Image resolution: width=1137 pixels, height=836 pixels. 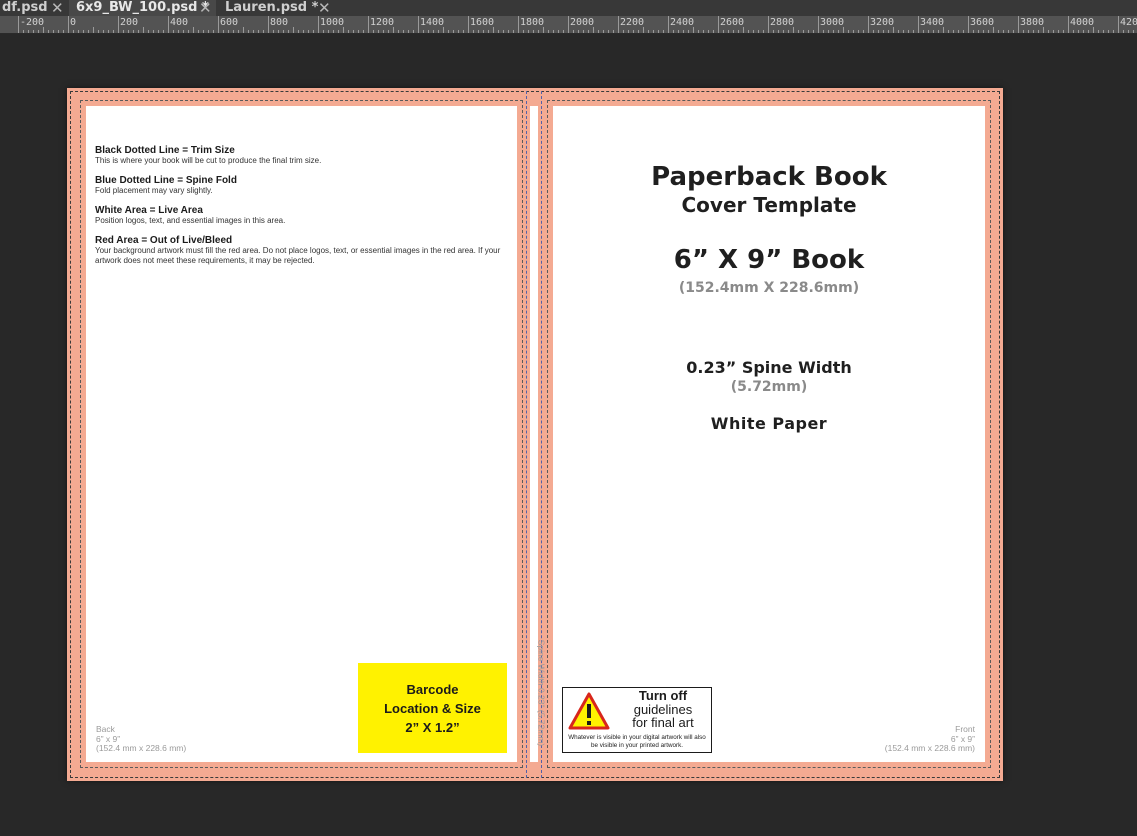 I want to click on ruler-label: 600, so click(x=229, y=22).